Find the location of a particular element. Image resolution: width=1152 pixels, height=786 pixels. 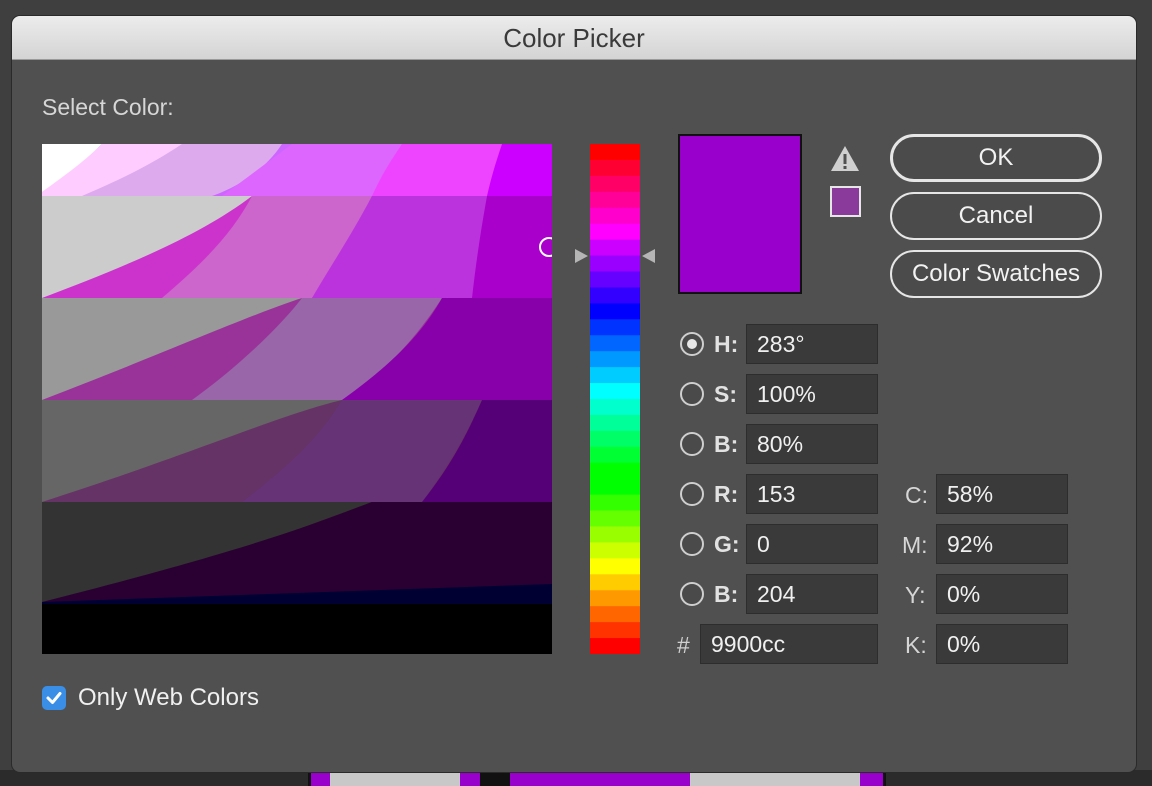

hue-slider is located at coordinates (615, 399).